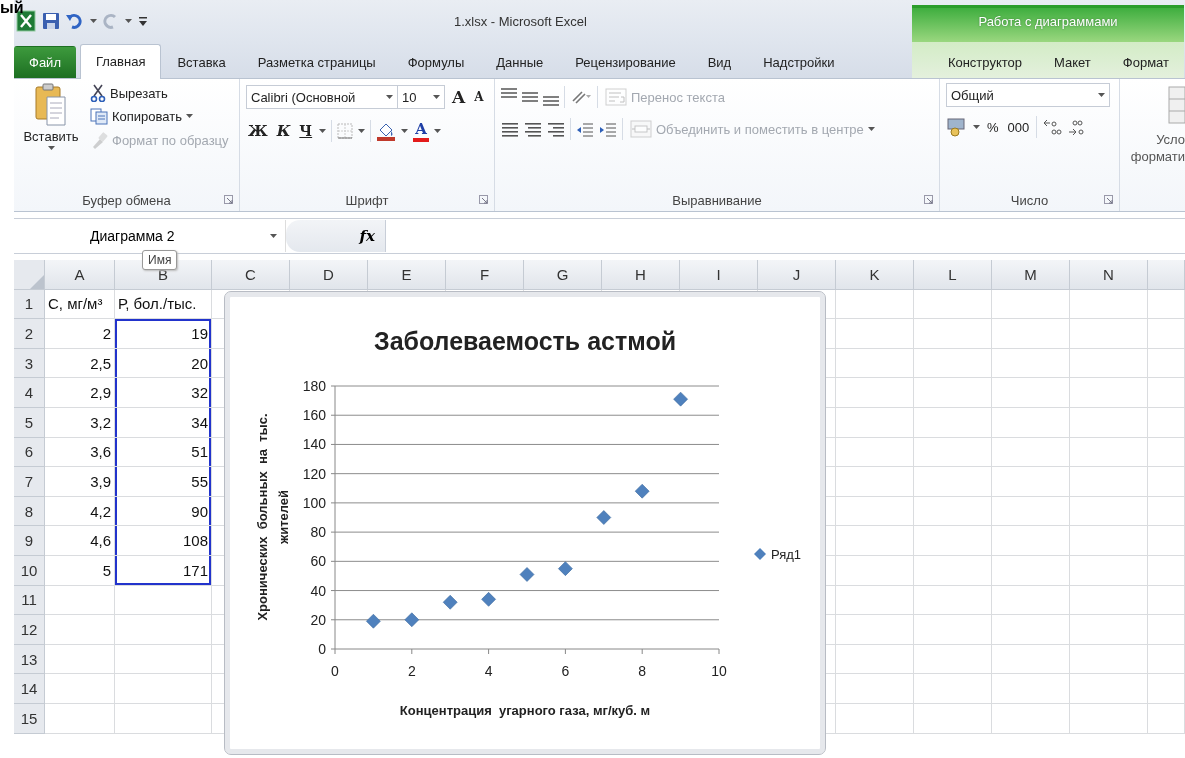  What do you see at coordinates (786, 554) in the screenshot?
I see `legend-label: Ряд1` at bounding box center [786, 554].